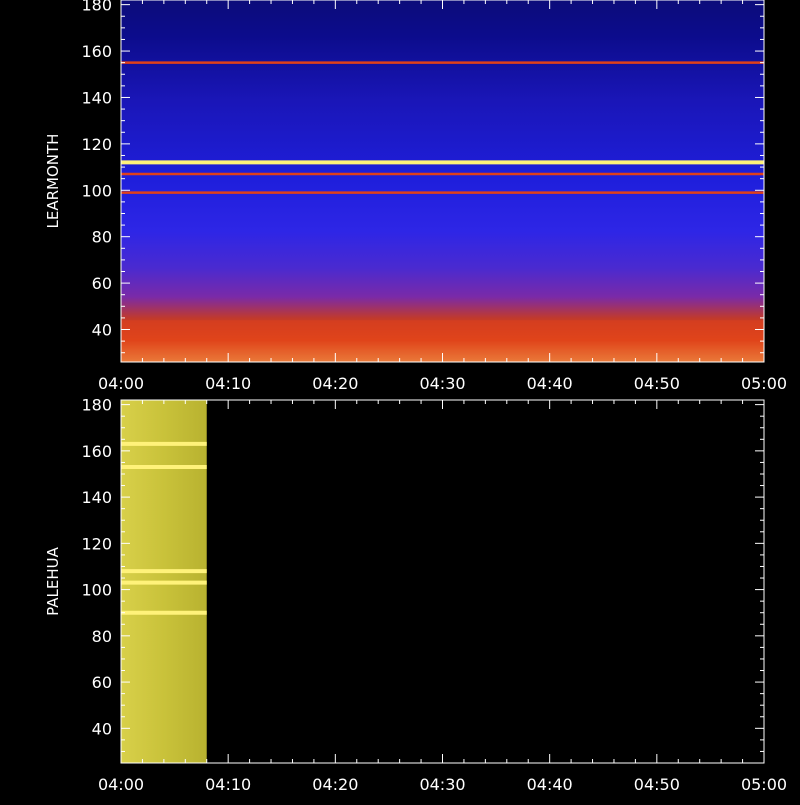 This screenshot has width=800, height=805. Describe the element at coordinates (53, 181) in the screenshot. I see `learmonth-y-axis-label: LEARMONTH` at that location.